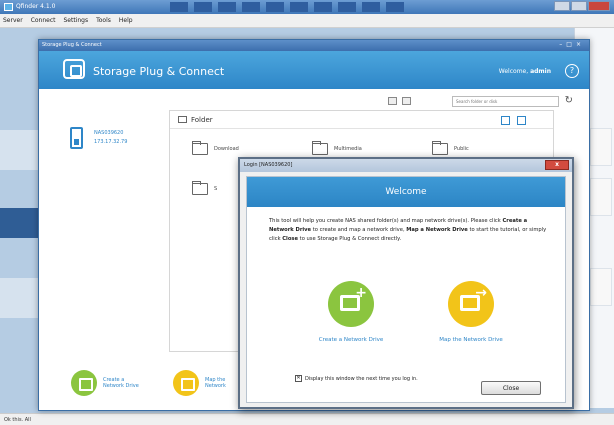 The image size is (614, 425). I want to click on create-network-drive-button: + Create a Network Drive, so click(351, 312).